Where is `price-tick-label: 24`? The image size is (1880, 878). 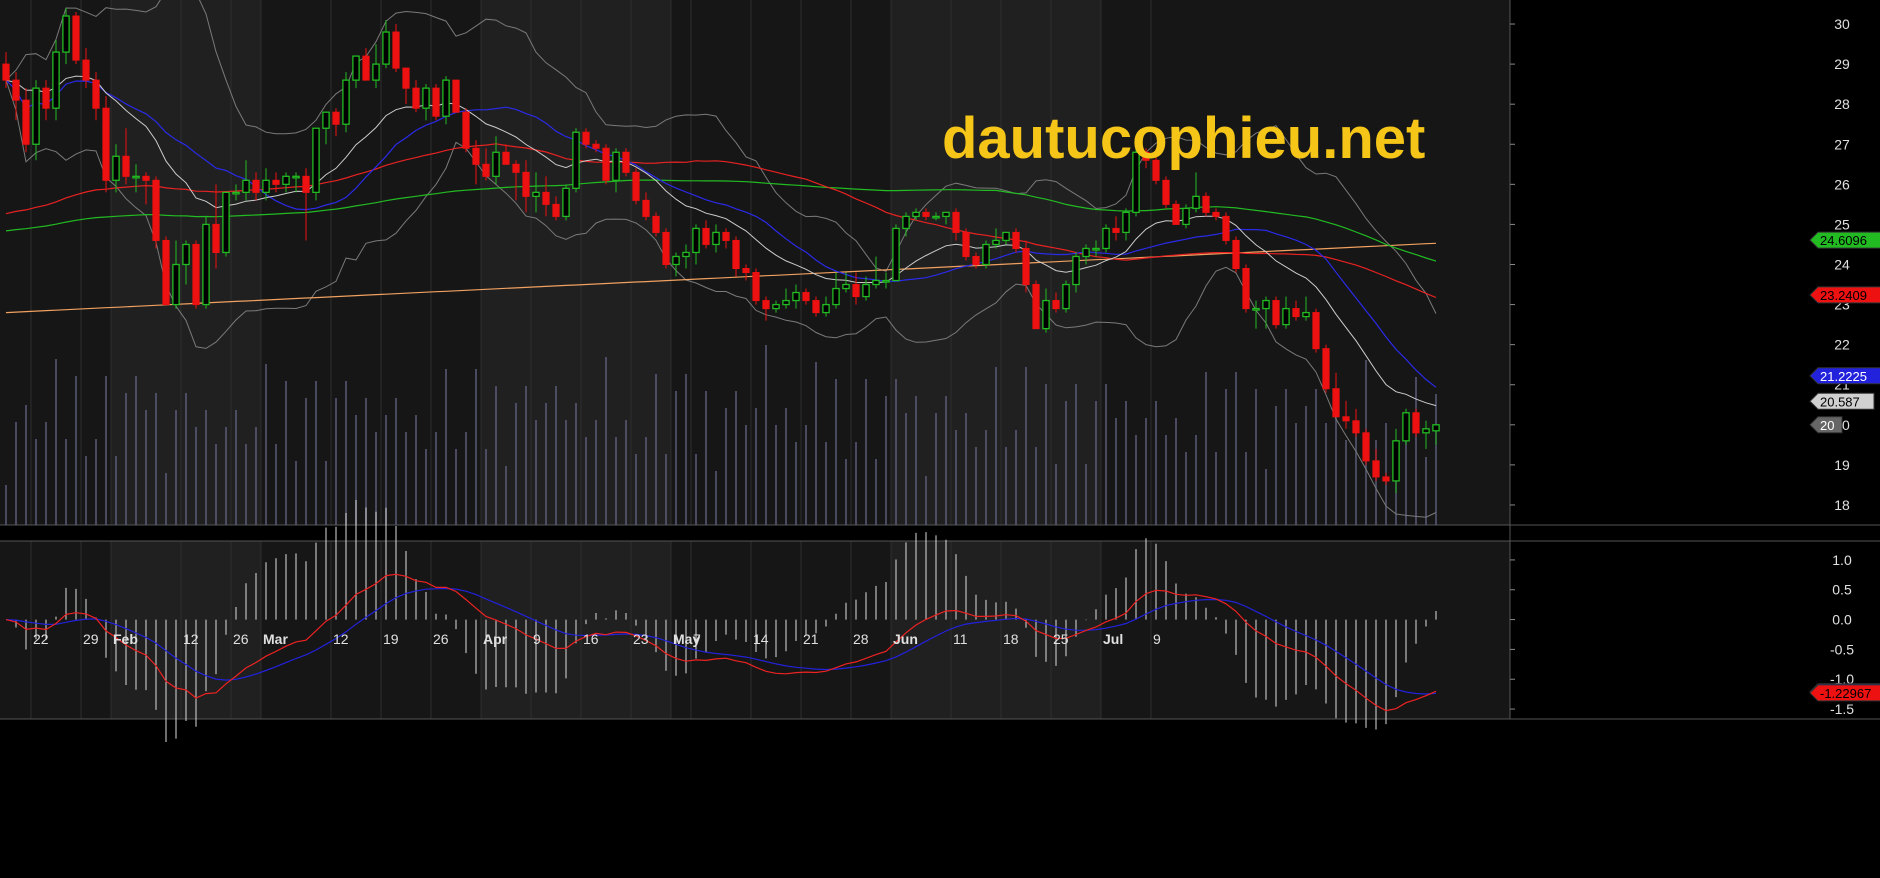 price-tick-label: 24 is located at coordinates (1842, 264).